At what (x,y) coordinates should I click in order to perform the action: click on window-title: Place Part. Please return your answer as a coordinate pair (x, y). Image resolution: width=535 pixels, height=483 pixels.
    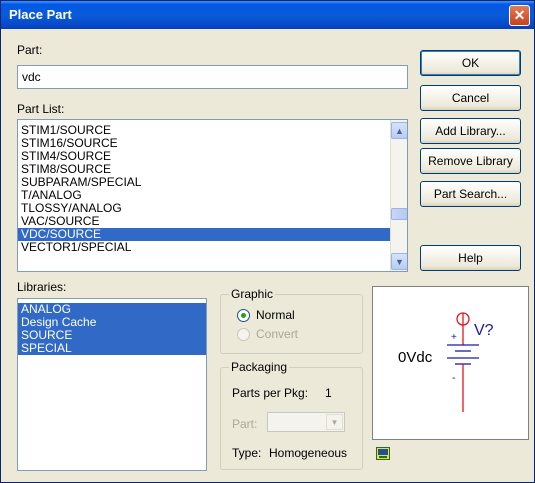
    Looking at the image, I should click on (40, 14).